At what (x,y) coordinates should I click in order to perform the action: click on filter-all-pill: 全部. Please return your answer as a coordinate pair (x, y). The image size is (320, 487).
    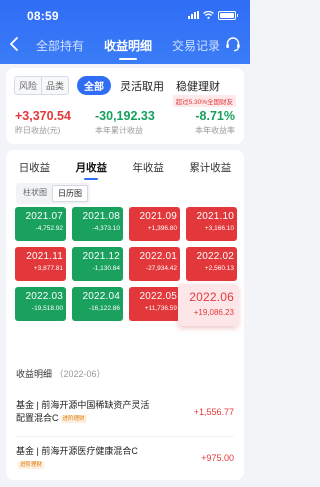
    Looking at the image, I should click on (94, 85).